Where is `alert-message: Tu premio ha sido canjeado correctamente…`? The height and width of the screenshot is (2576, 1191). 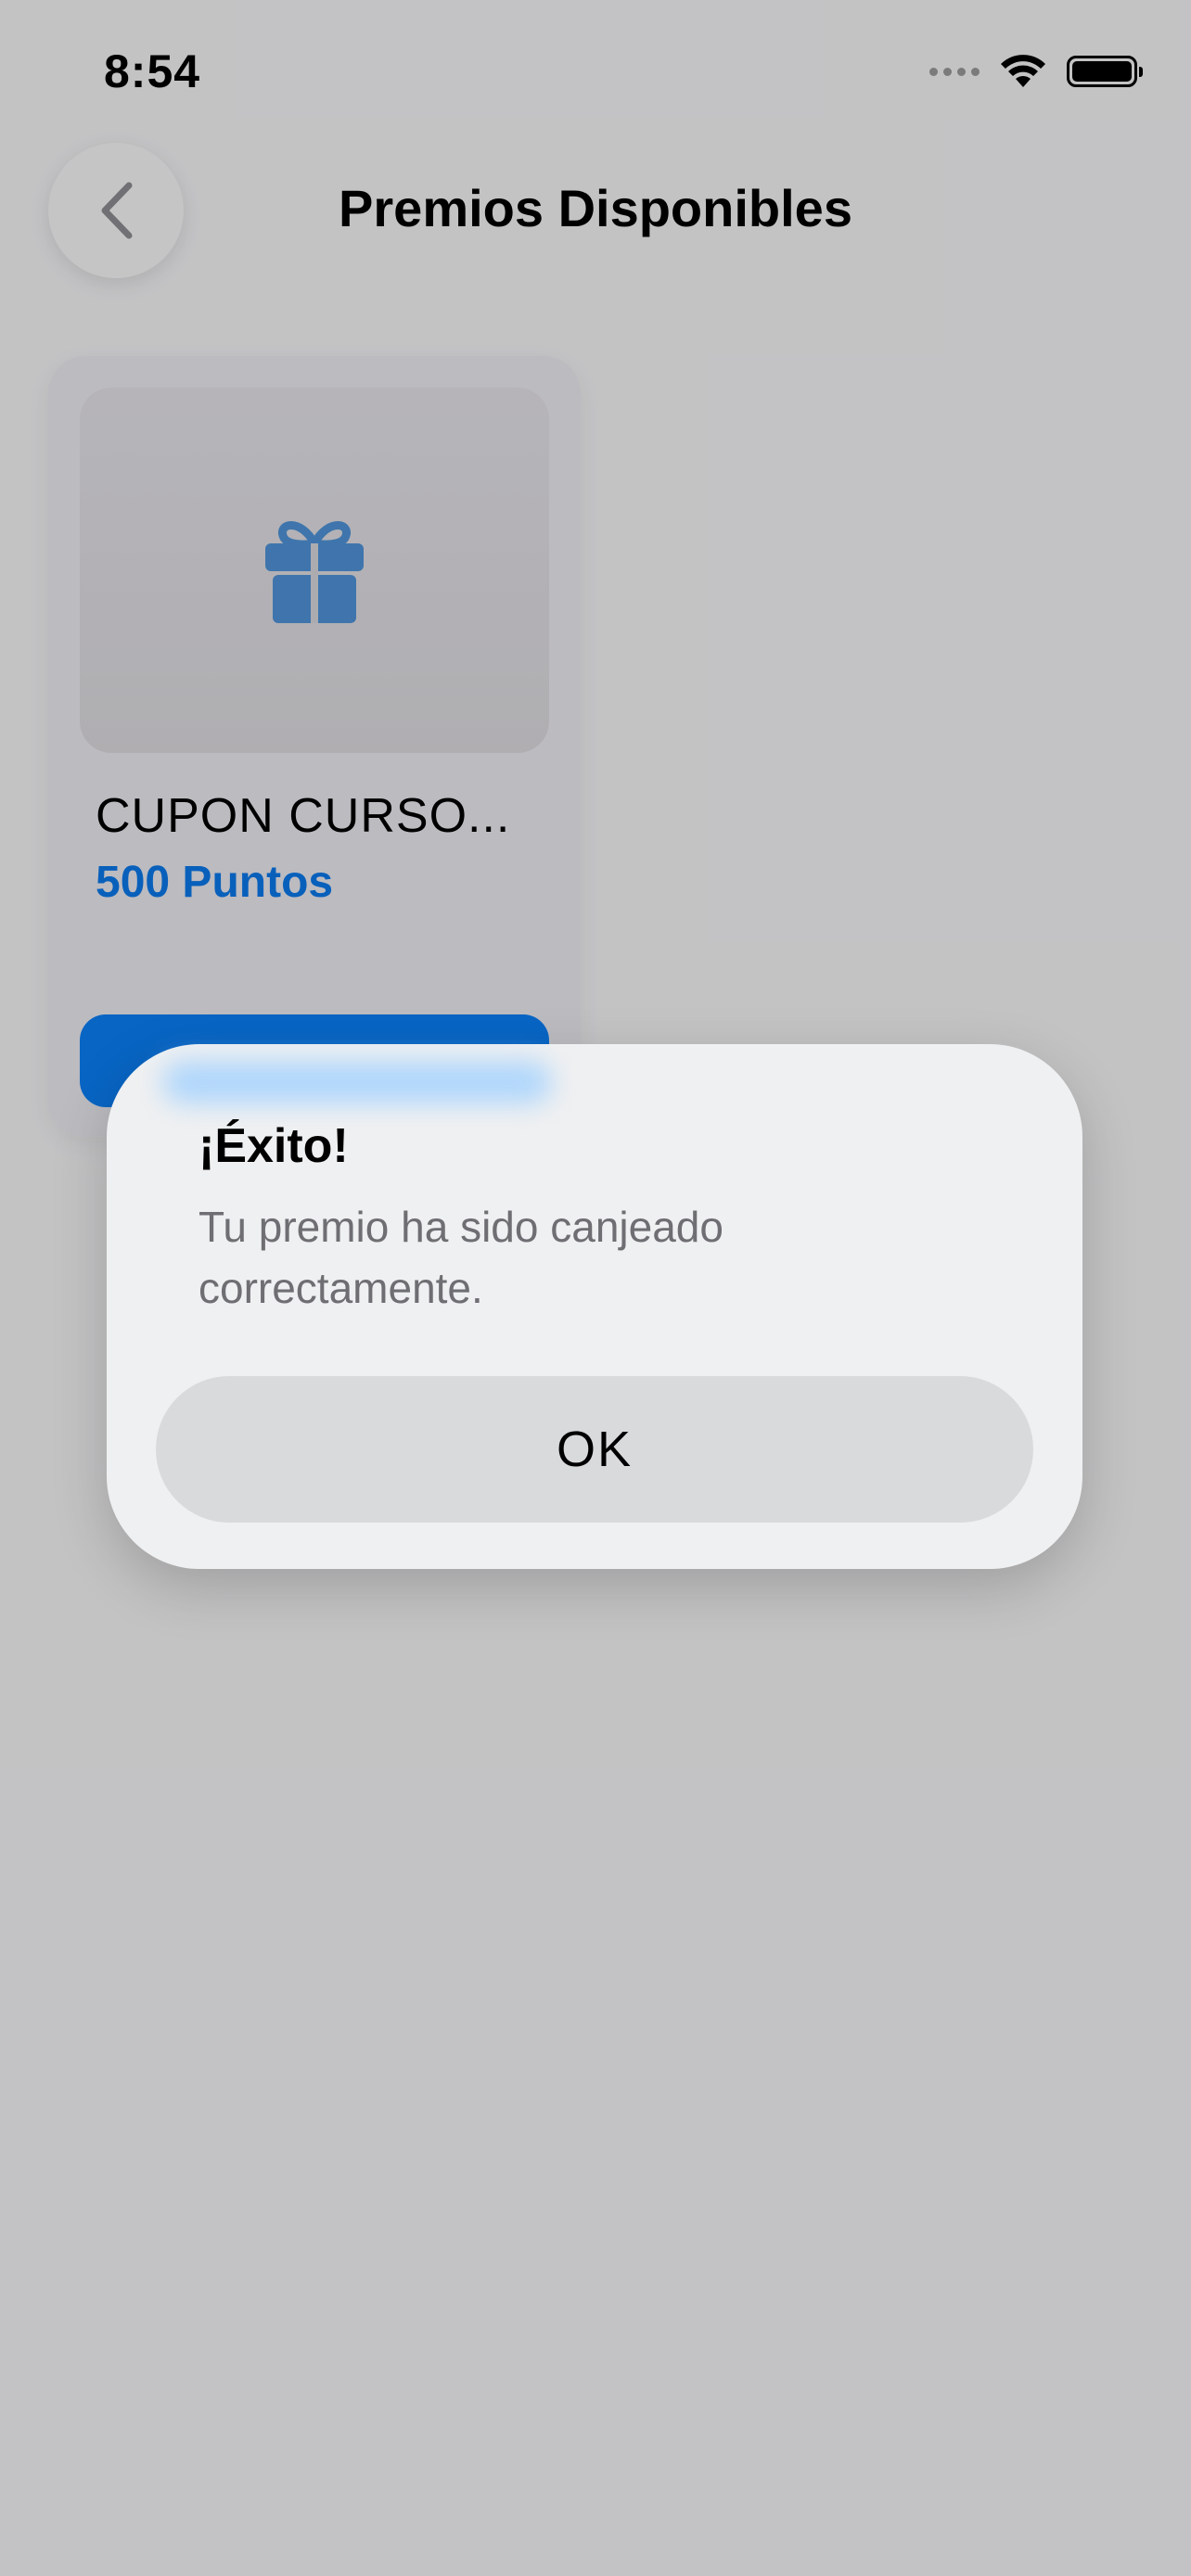
alert-message: Tu premio ha sido canjeado correctamente… is located at coordinates (461, 1257).